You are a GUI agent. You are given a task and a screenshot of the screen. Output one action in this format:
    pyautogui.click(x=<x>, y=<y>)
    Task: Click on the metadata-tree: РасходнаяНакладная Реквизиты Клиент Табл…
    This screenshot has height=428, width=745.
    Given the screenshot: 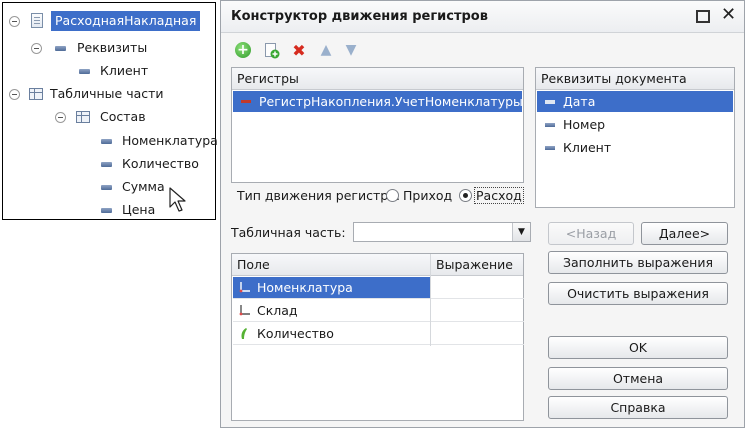 What is the action you would take?
    pyautogui.click(x=110, y=111)
    